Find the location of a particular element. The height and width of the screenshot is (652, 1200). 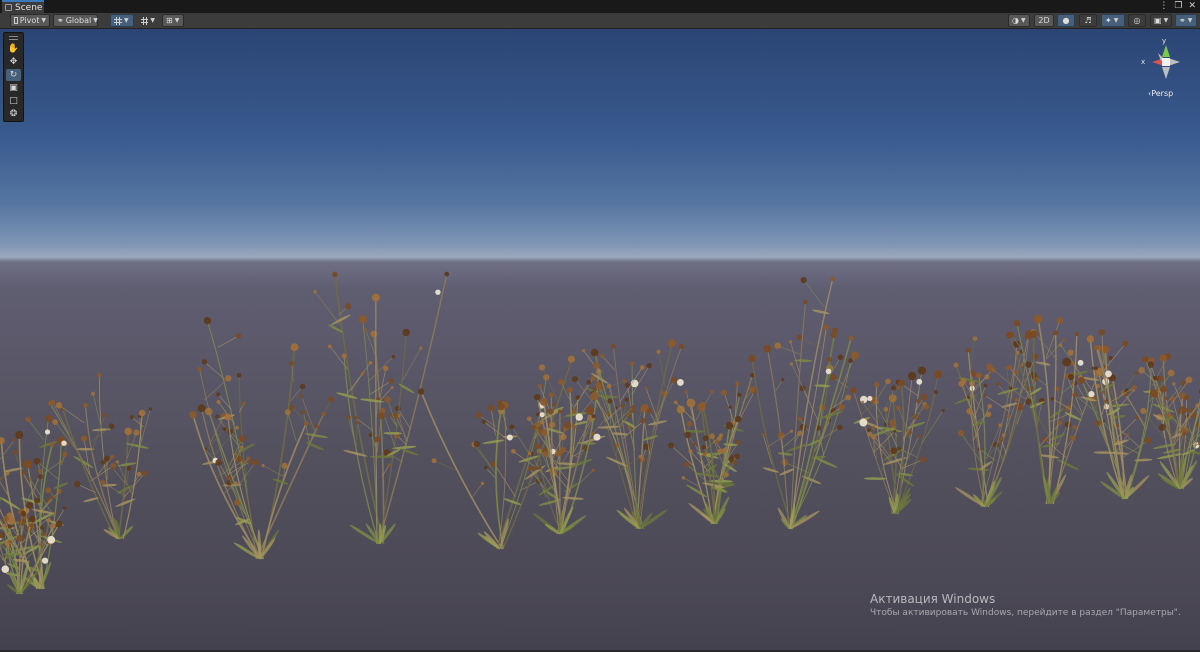

rect-tool-icon: □ is located at coordinates (13, 101).